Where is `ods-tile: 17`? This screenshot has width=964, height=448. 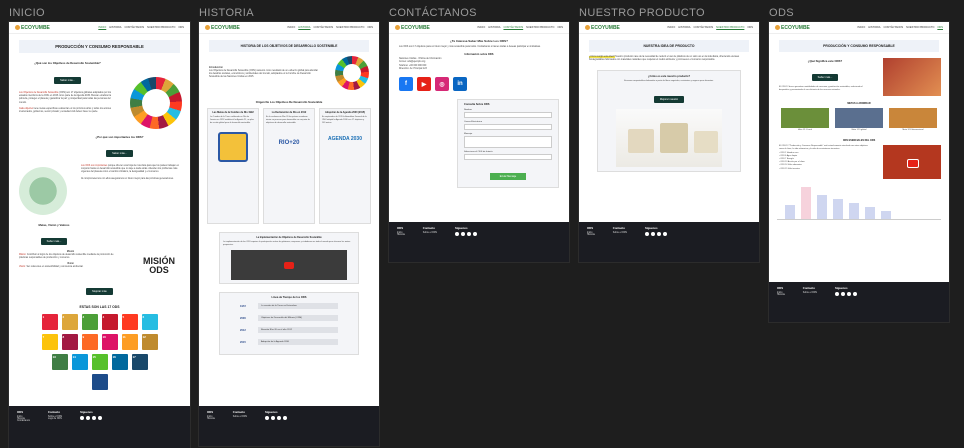 ods-tile: 17 is located at coordinates (139, 362).